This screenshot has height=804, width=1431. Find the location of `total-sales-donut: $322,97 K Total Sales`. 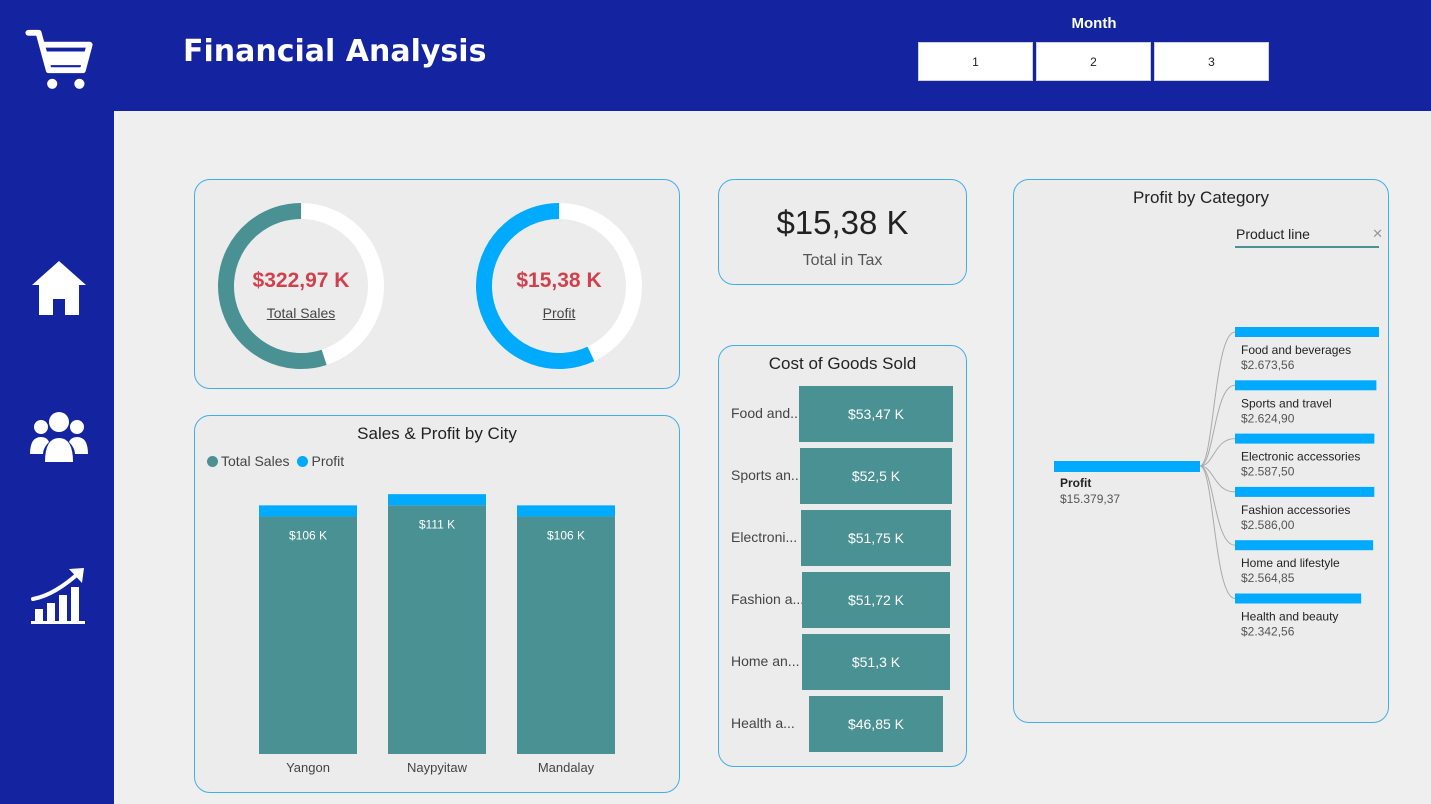

total-sales-donut: $322,97 K Total Sales is located at coordinates (301, 286).